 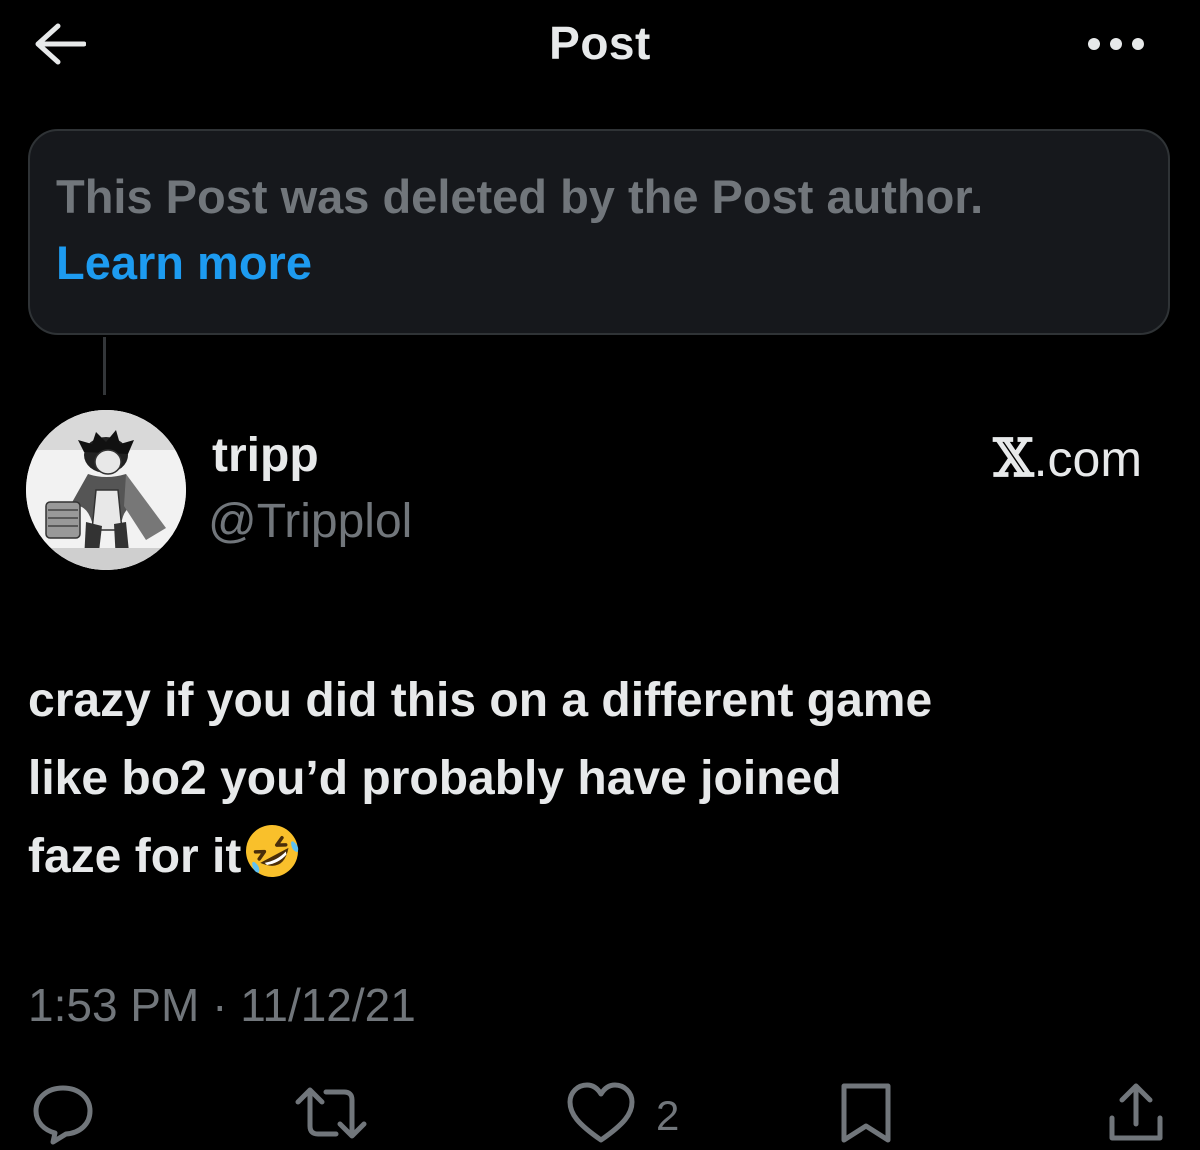 I want to click on rolling-on-floor-laughing-emoji, so click(x=272, y=851).